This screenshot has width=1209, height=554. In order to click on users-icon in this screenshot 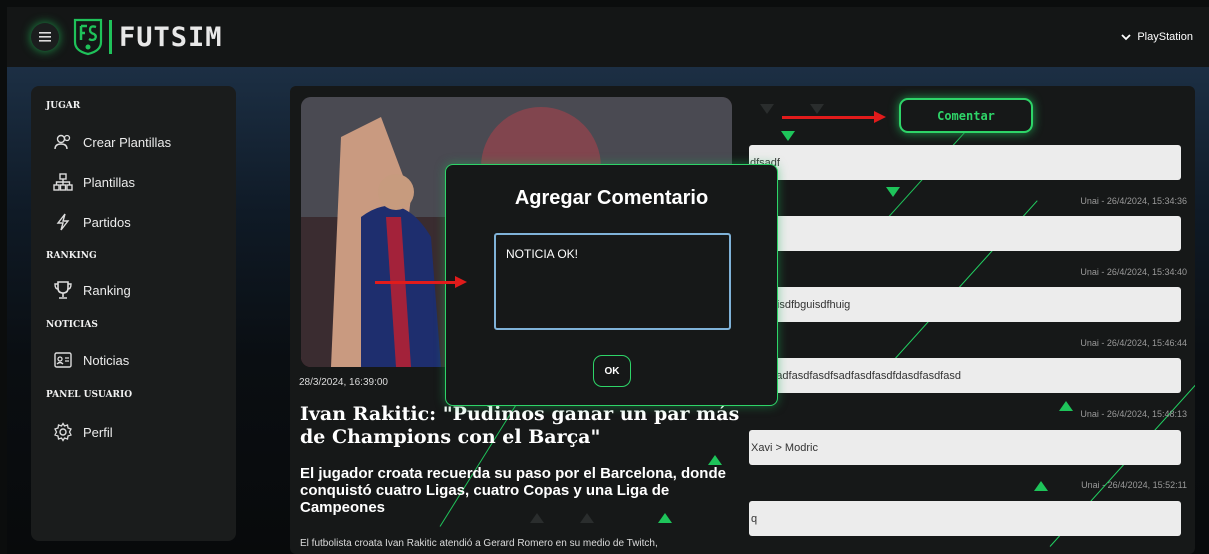, I will do `click(62, 142)`.